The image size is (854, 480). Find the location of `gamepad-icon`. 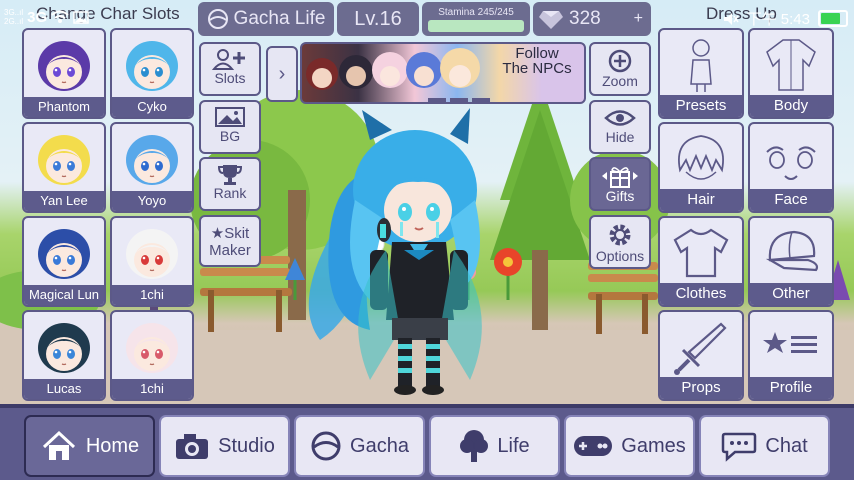

gamepad-icon is located at coordinates (593, 446).